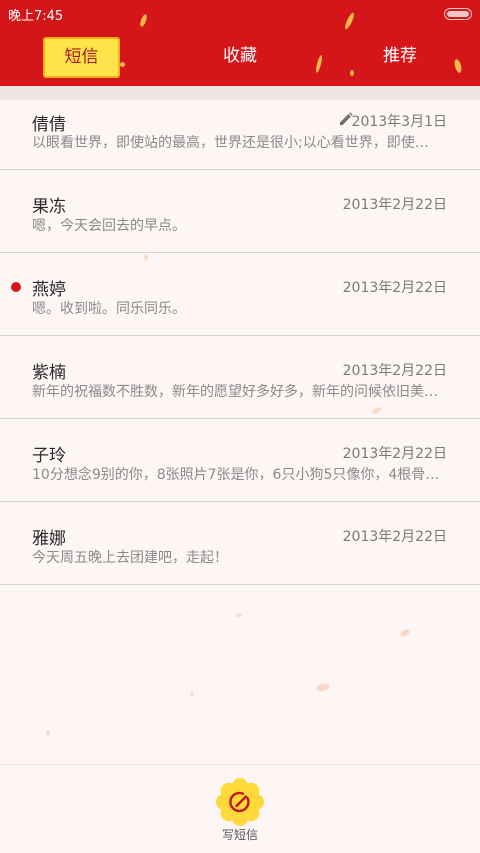  Describe the element at coordinates (109, 309) in the screenshot. I see `message-preview: 嗯。收到啦。同乐同乐。` at that location.